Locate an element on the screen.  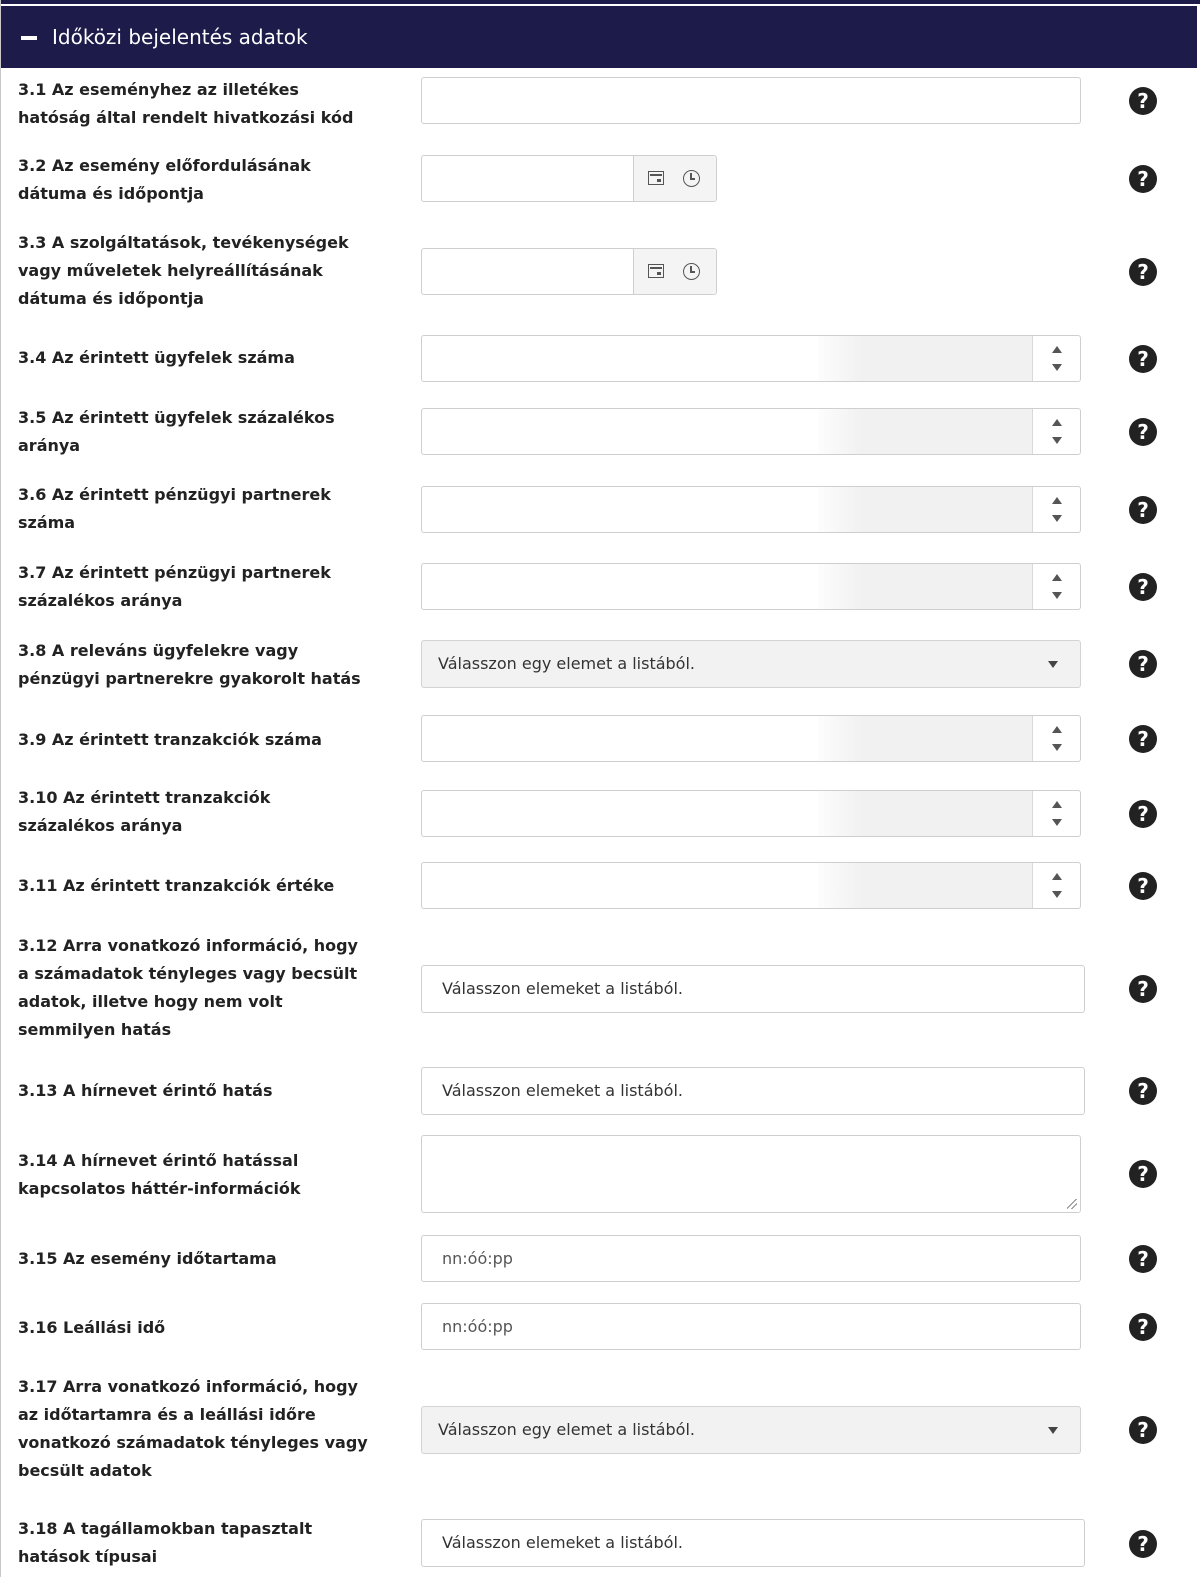
downtime-input: nn:óó:pp is located at coordinates (751, 1326).